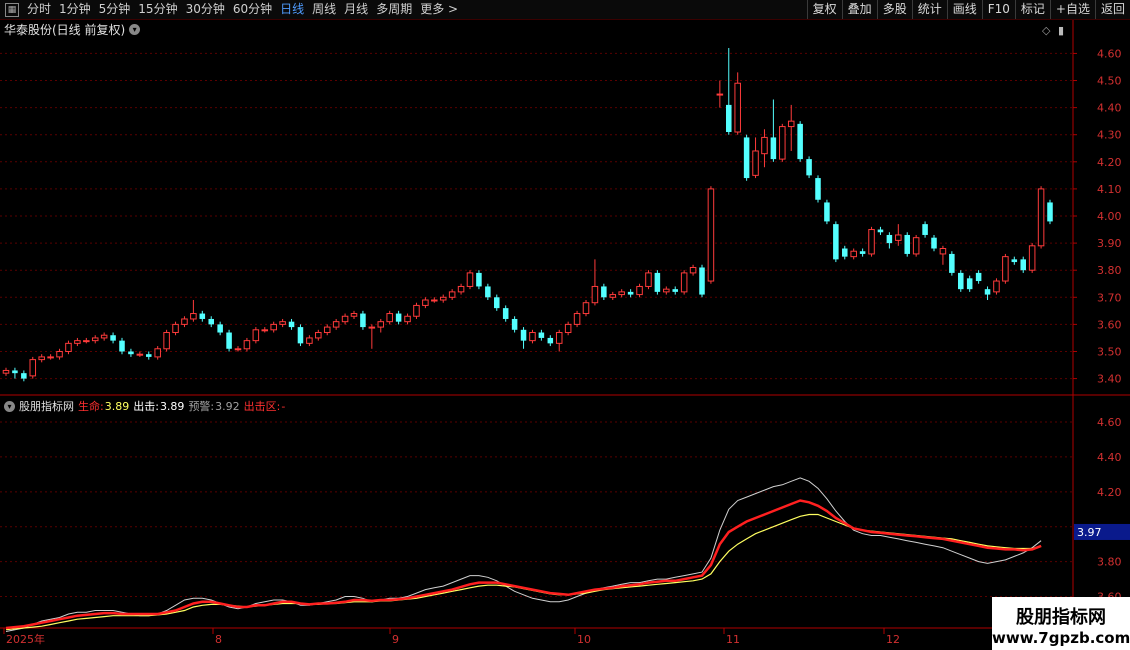 The width and height of the screenshot is (1130, 650). What do you see at coordinates (172, 406) in the screenshot?
I see `out-value: 3.89` at bounding box center [172, 406].